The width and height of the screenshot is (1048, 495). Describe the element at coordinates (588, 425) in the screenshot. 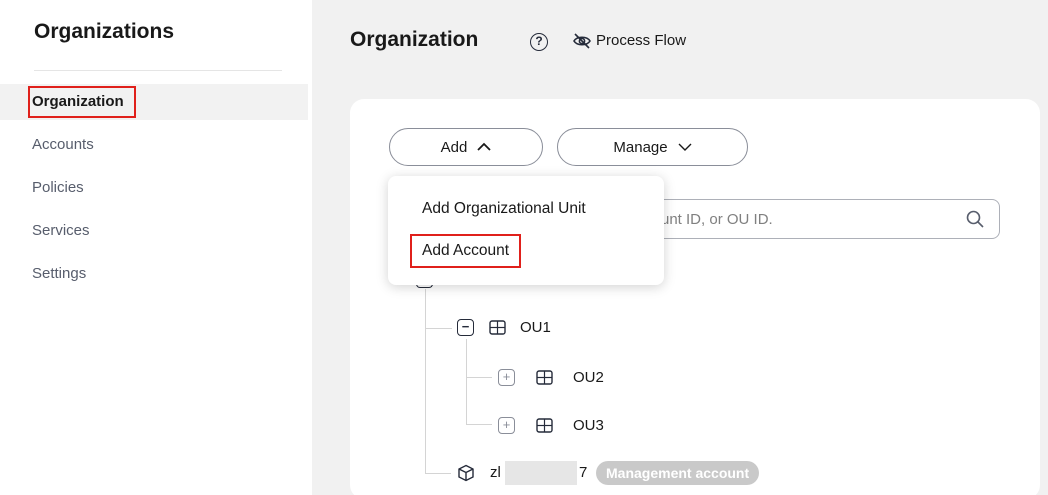

I see `tree-node-label: OU3` at that location.